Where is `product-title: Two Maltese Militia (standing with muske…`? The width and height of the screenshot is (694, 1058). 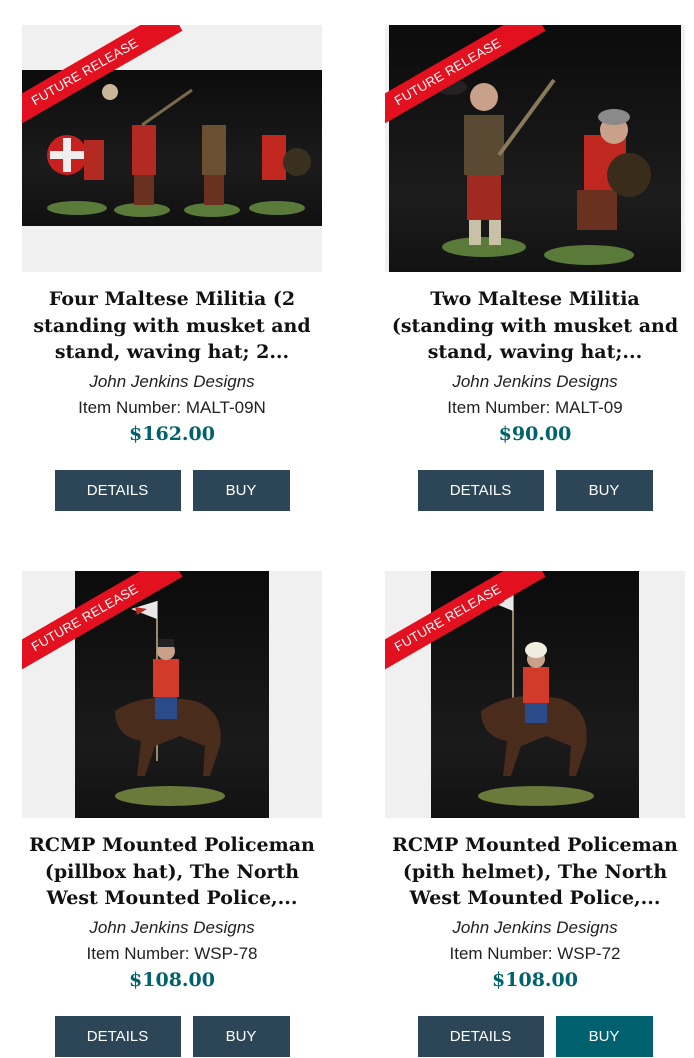 product-title: Two Maltese Militia (standing with muske… is located at coordinates (535, 326).